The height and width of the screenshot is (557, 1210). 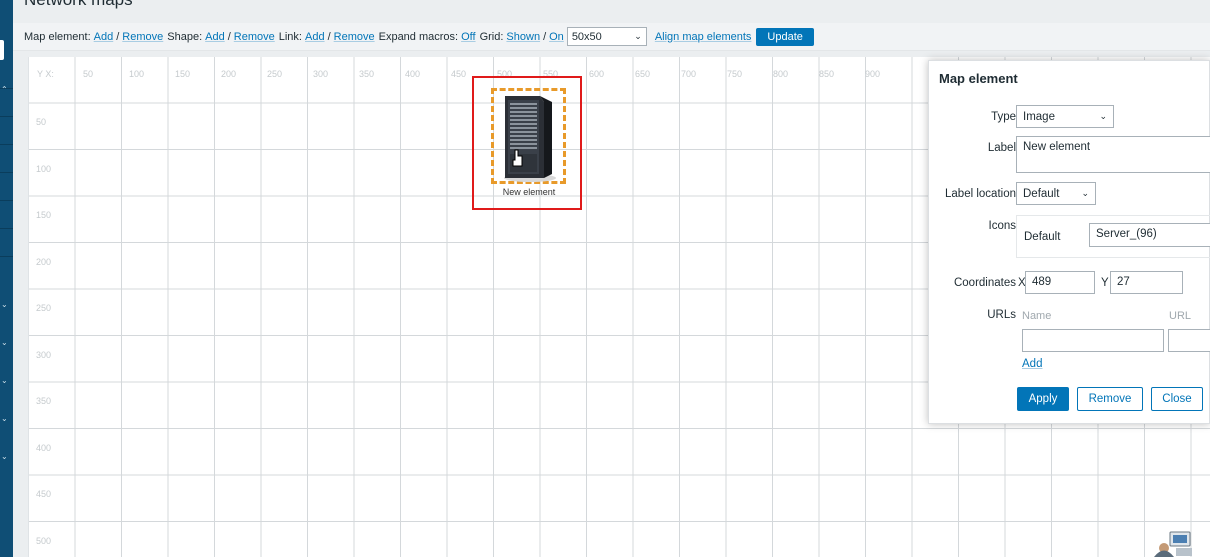 What do you see at coordinates (643, 74) in the screenshot?
I see `x-tick-label: 650` at bounding box center [643, 74].